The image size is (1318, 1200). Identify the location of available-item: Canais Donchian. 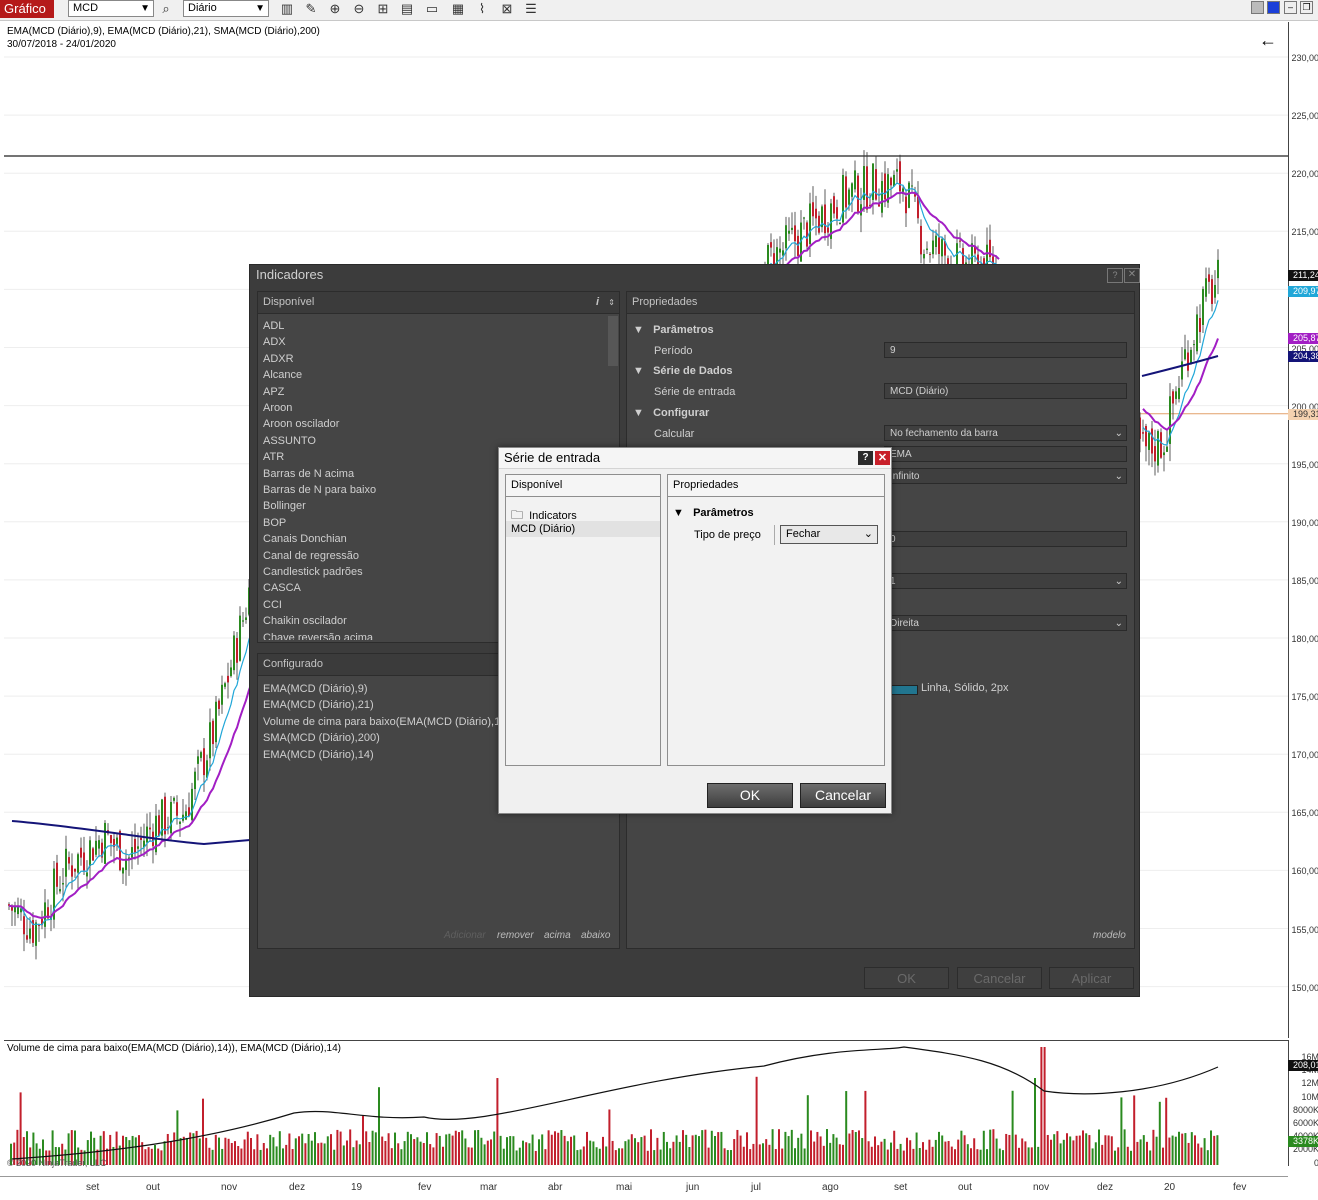
(305, 539).